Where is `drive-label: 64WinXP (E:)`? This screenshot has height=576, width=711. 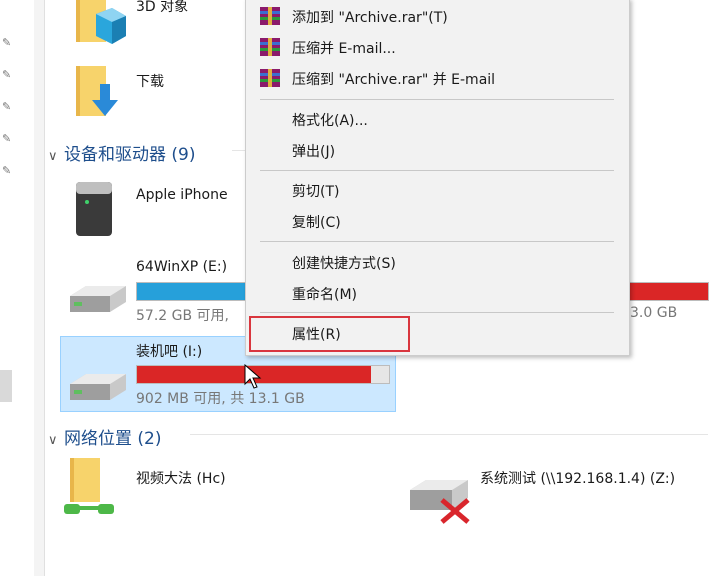
drive-label: 64WinXP (E:) is located at coordinates (181, 267).